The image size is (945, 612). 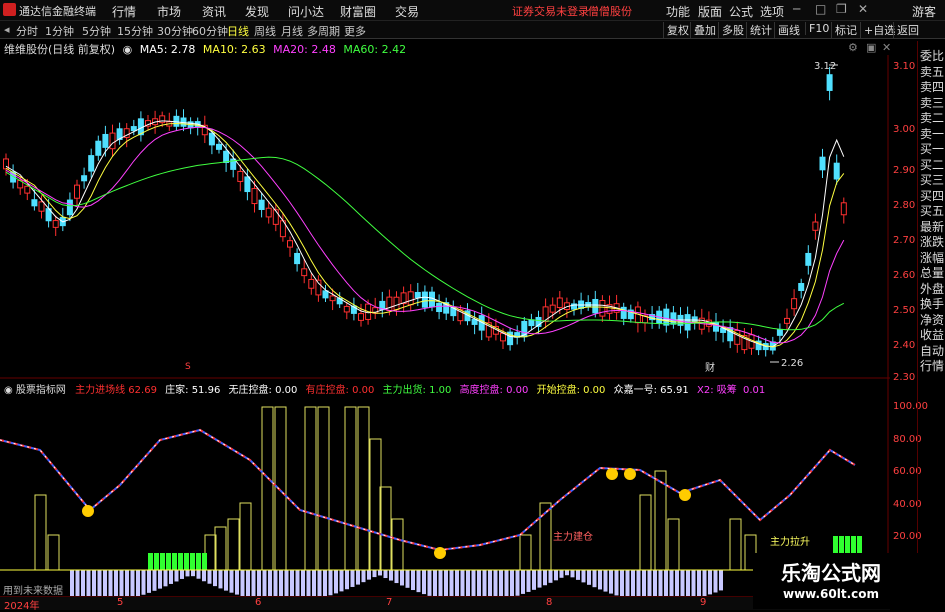 I want to click on price-tick: 2.70, so click(x=904, y=240).